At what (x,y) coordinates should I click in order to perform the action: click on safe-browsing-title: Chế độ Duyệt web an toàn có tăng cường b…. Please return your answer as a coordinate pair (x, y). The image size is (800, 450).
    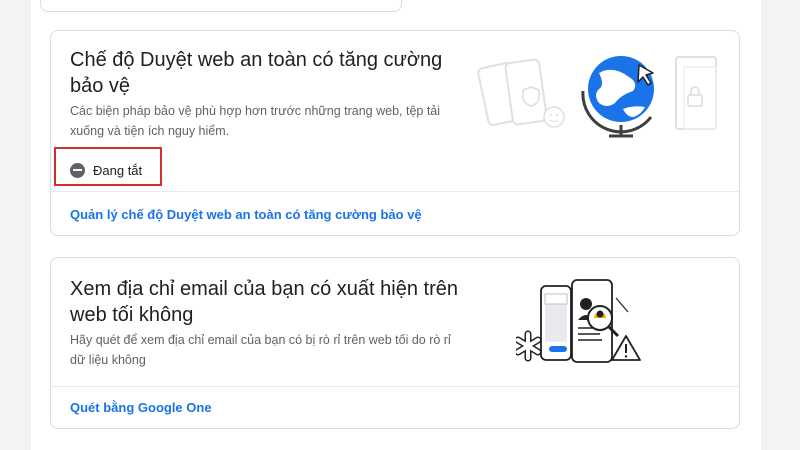
    Looking at the image, I should click on (256, 73).